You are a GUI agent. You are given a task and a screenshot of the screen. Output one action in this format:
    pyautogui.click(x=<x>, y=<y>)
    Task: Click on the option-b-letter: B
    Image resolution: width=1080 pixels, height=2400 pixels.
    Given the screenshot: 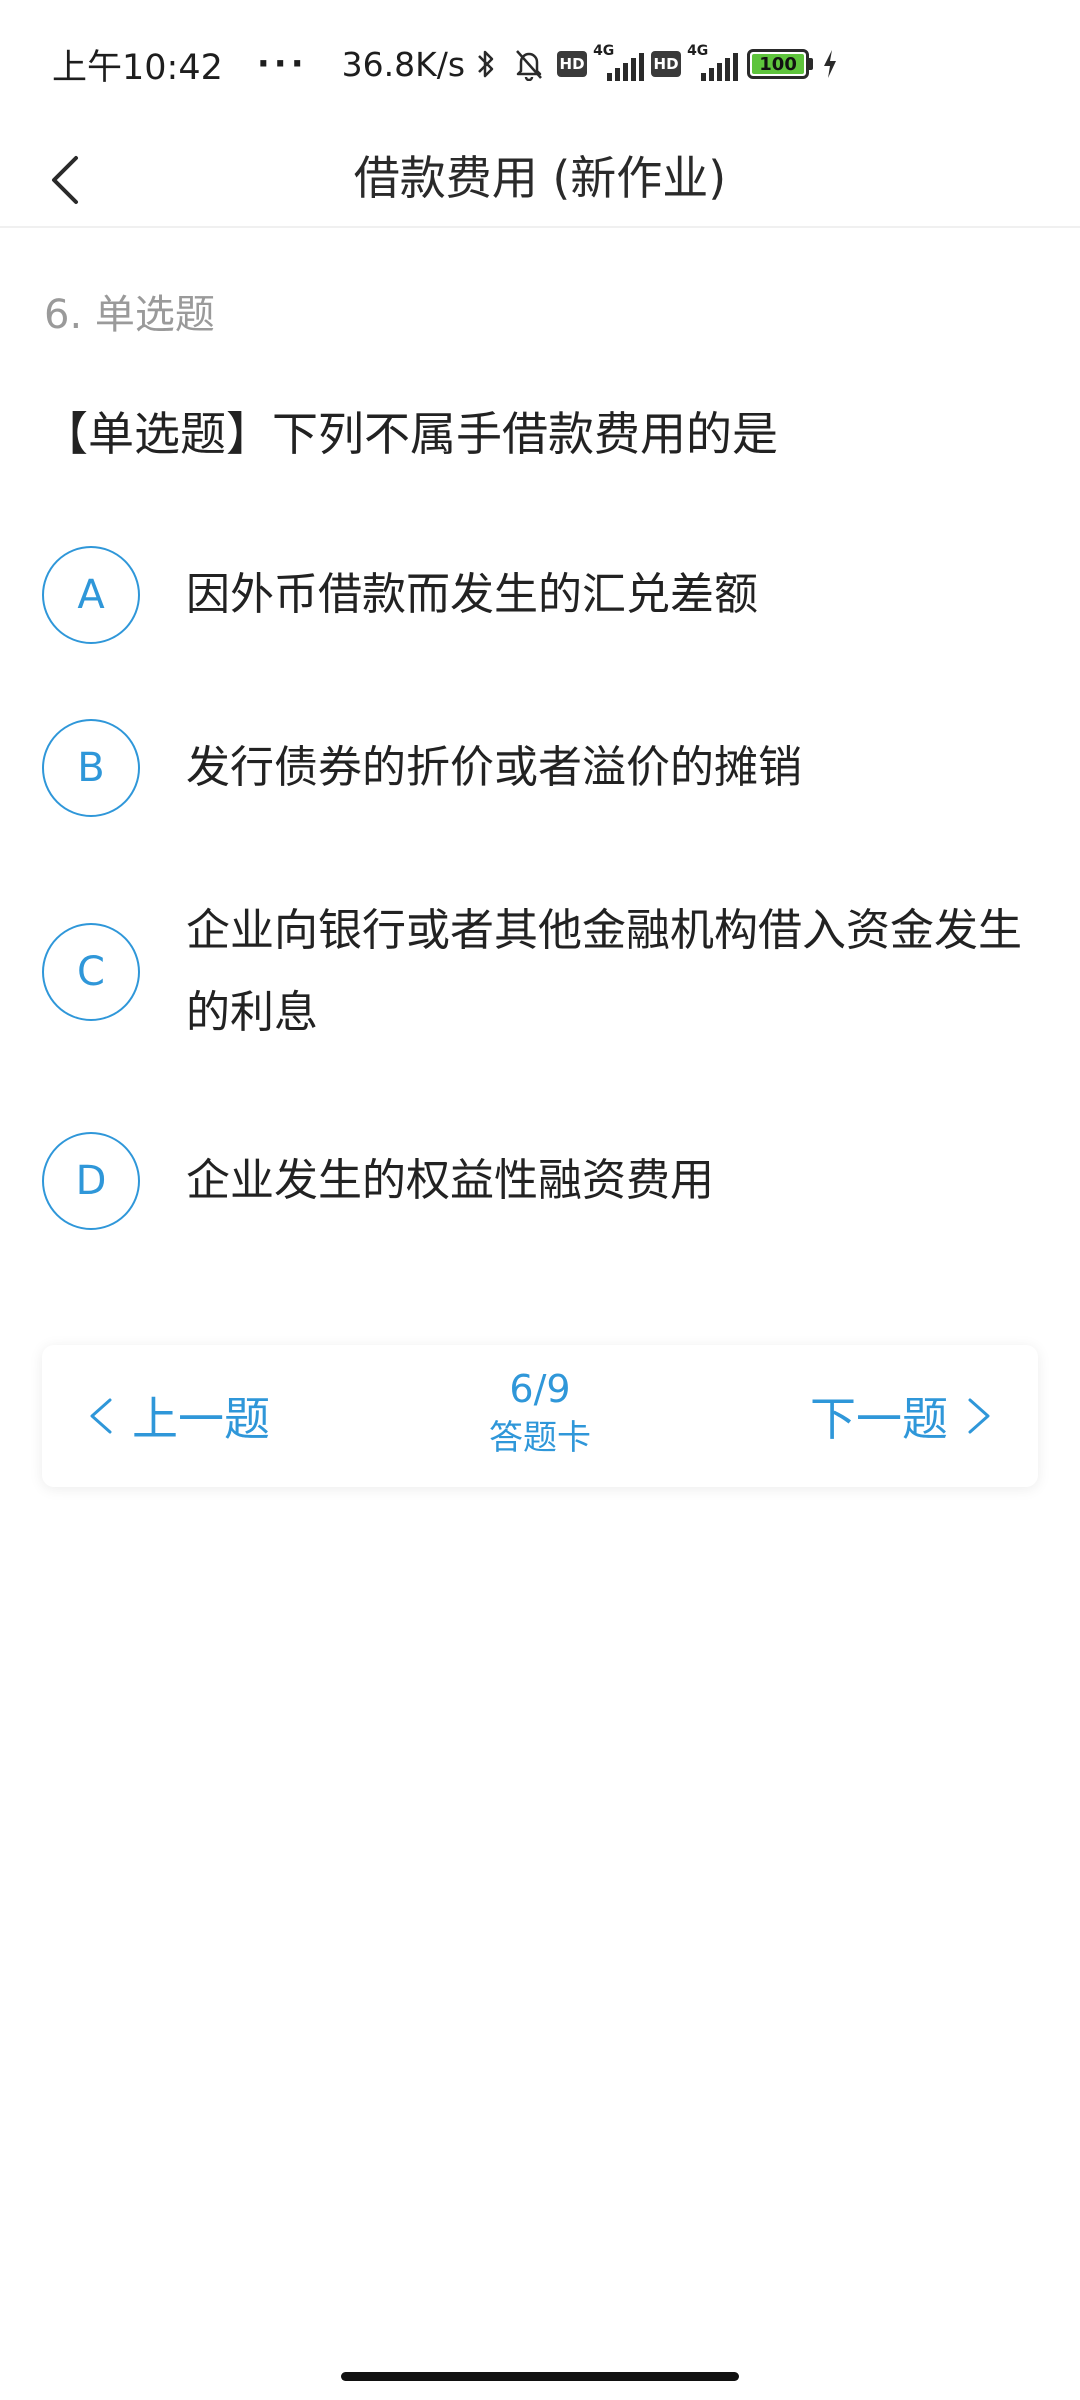 What is the action you would take?
    pyautogui.click(x=91, y=768)
    